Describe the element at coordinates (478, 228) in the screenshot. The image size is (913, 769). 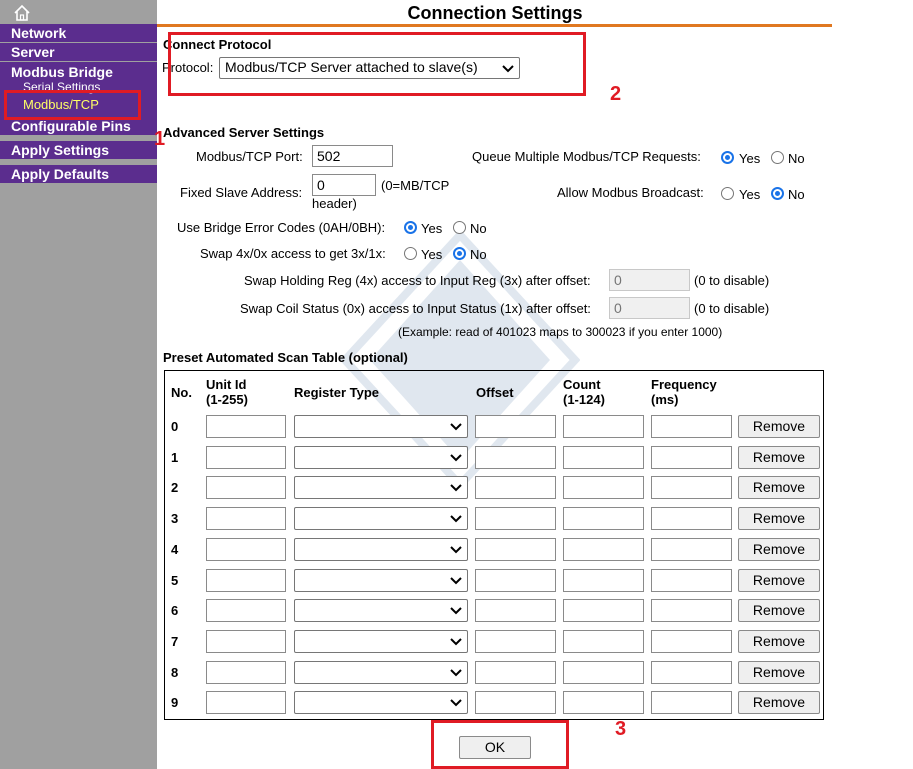
I see `error-codes-no-label: No` at that location.